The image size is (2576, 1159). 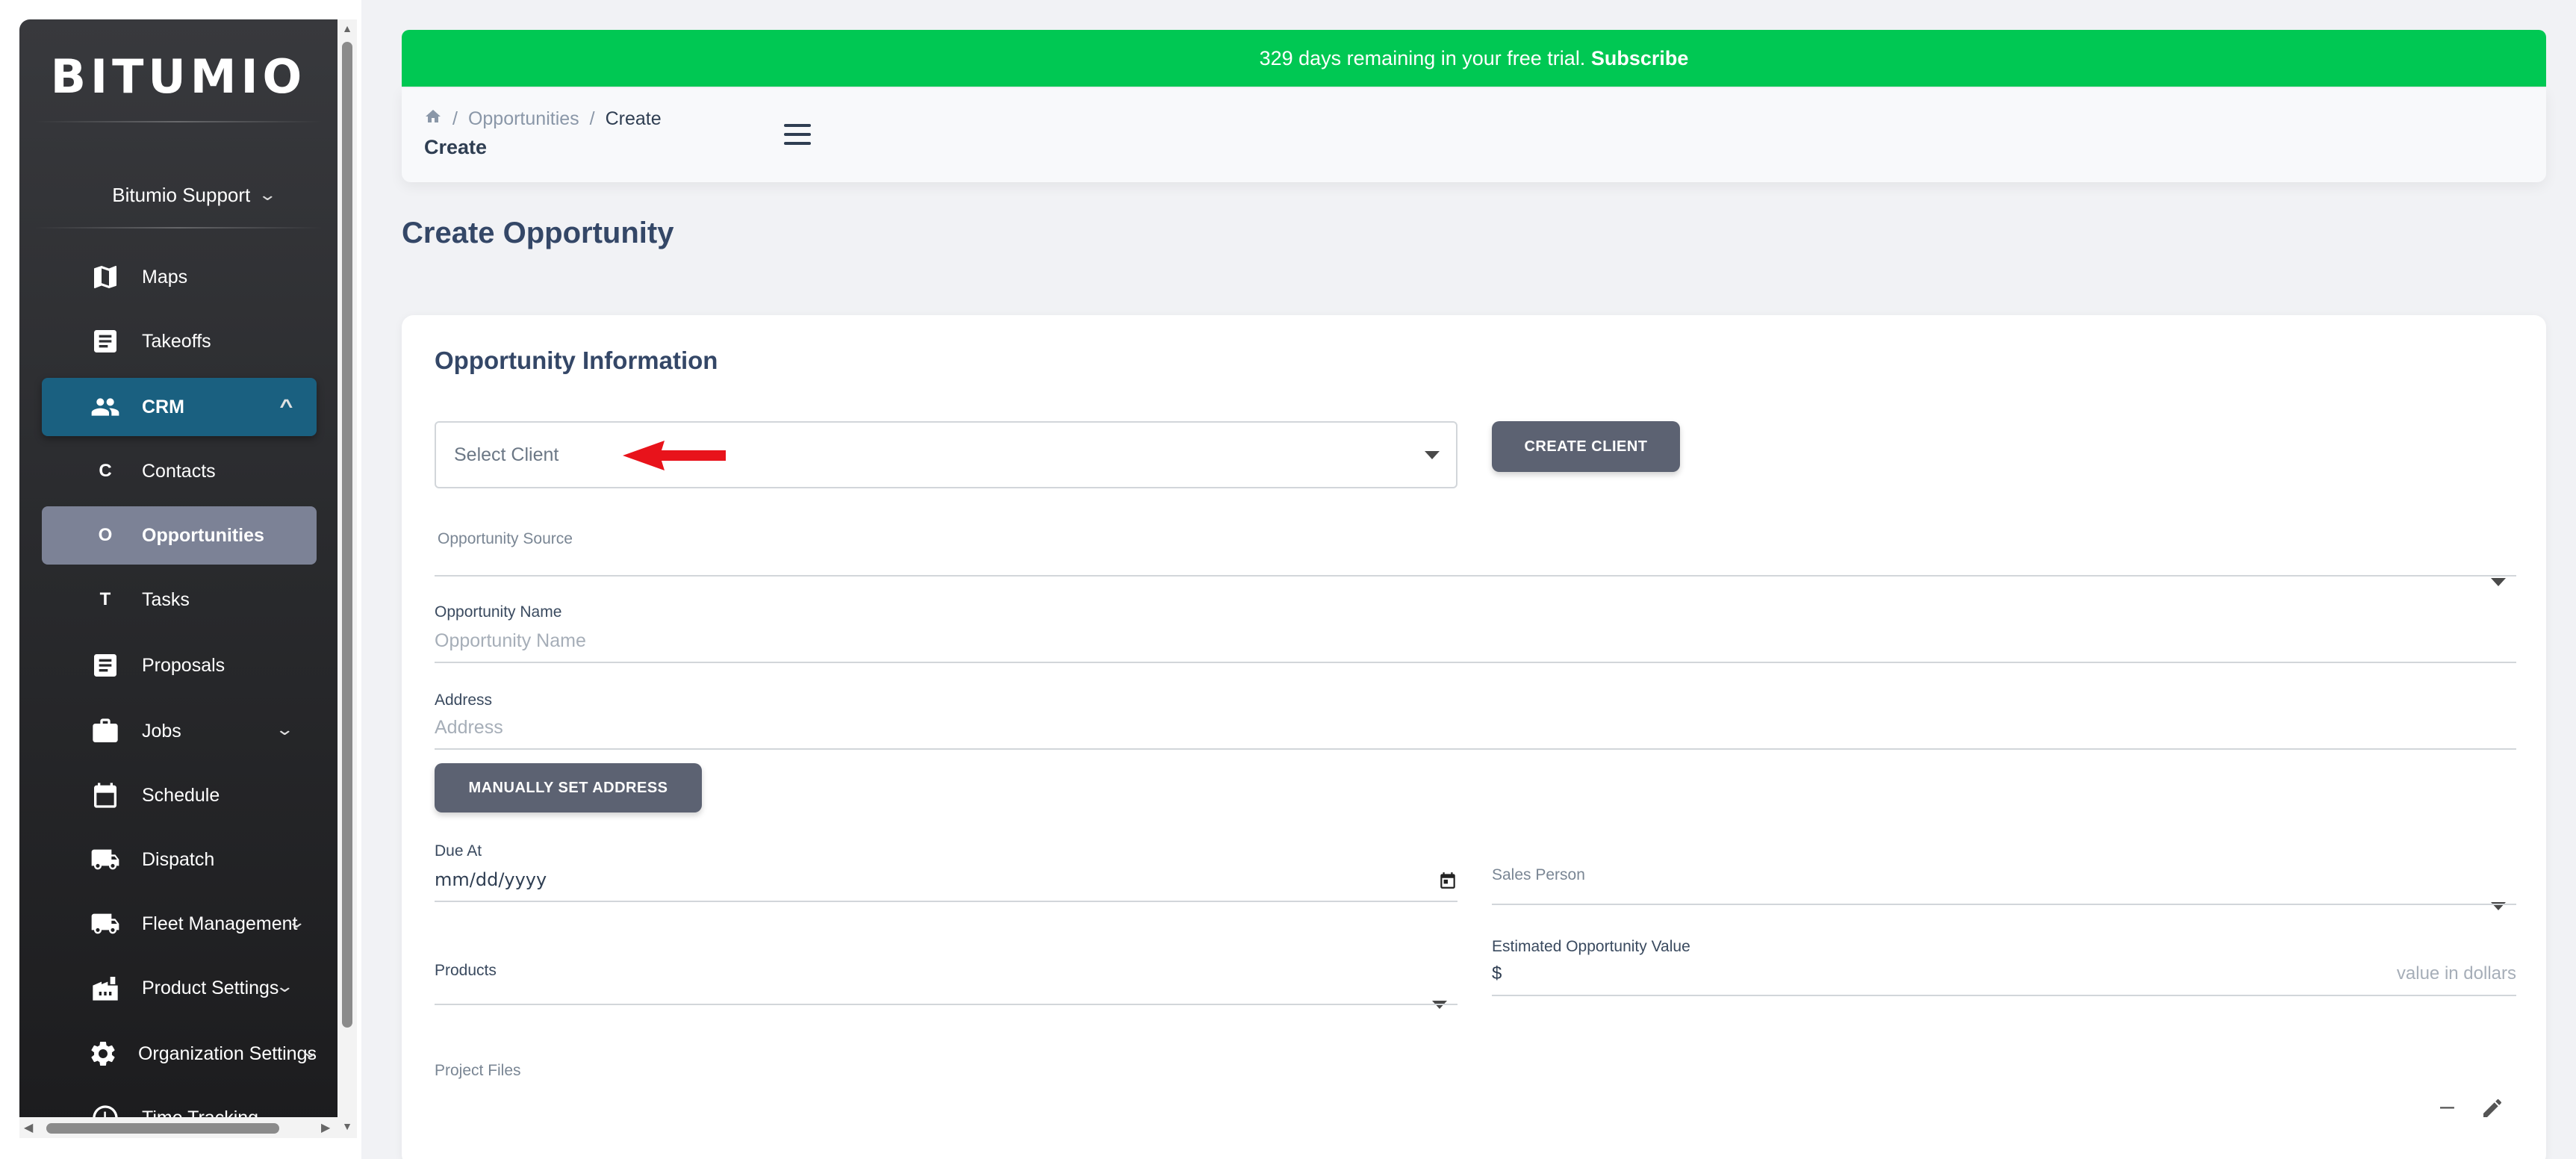 What do you see at coordinates (433, 119) in the screenshot?
I see `home-icon` at bounding box center [433, 119].